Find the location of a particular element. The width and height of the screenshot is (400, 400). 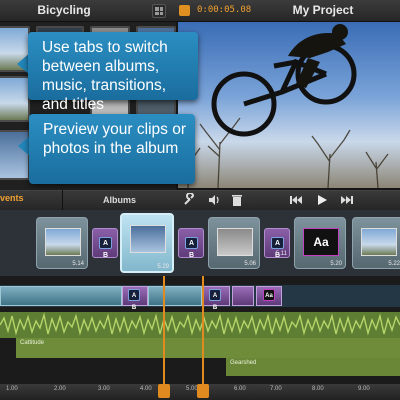

storyboard-clip-selected: 5.29 is located at coordinates (147, 243).